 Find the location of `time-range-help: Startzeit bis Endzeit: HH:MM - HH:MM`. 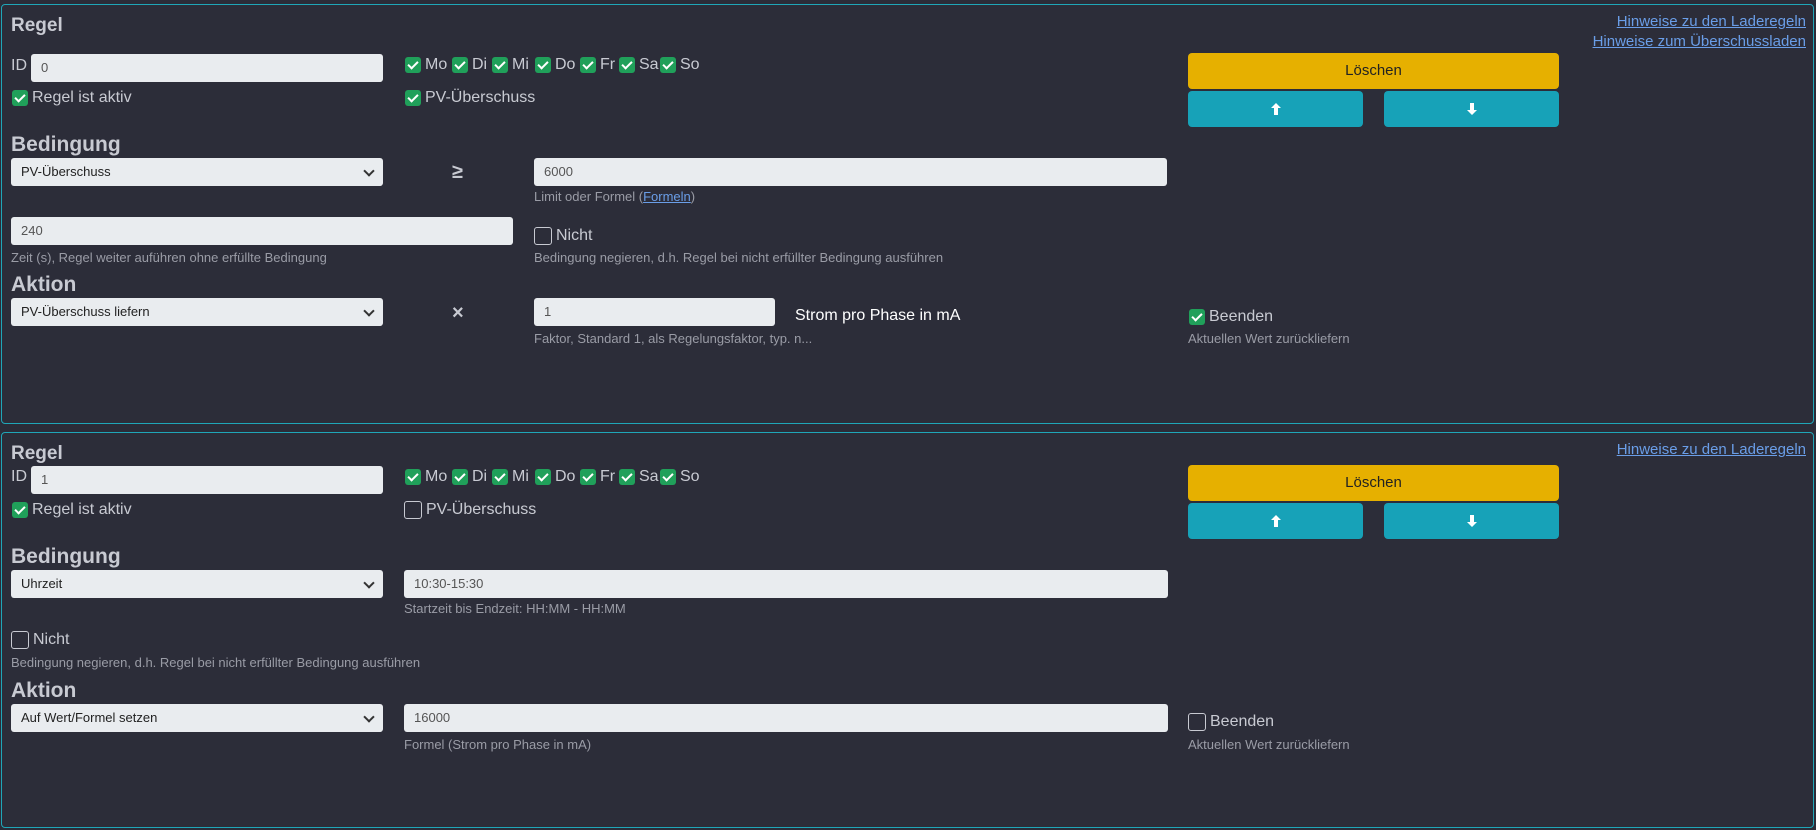

time-range-help: Startzeit bis Endzeit: HH:MM - HH:MM is located at coordinates (515, 608).